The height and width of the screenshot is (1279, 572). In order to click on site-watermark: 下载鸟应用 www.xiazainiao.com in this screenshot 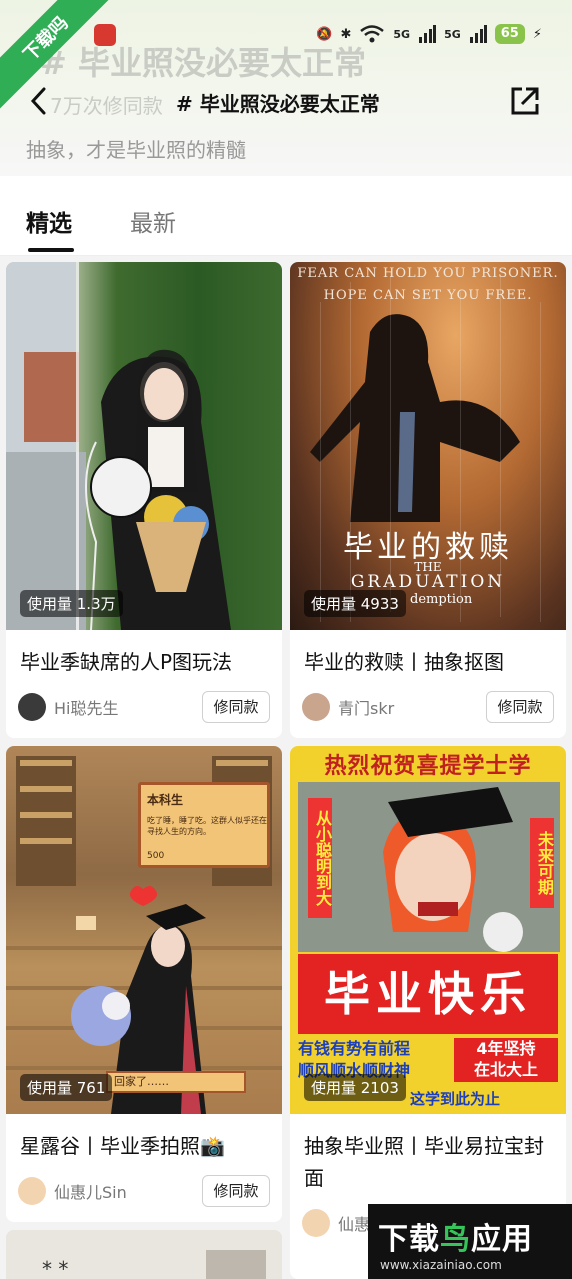, I will do `click(470, 1241)`.